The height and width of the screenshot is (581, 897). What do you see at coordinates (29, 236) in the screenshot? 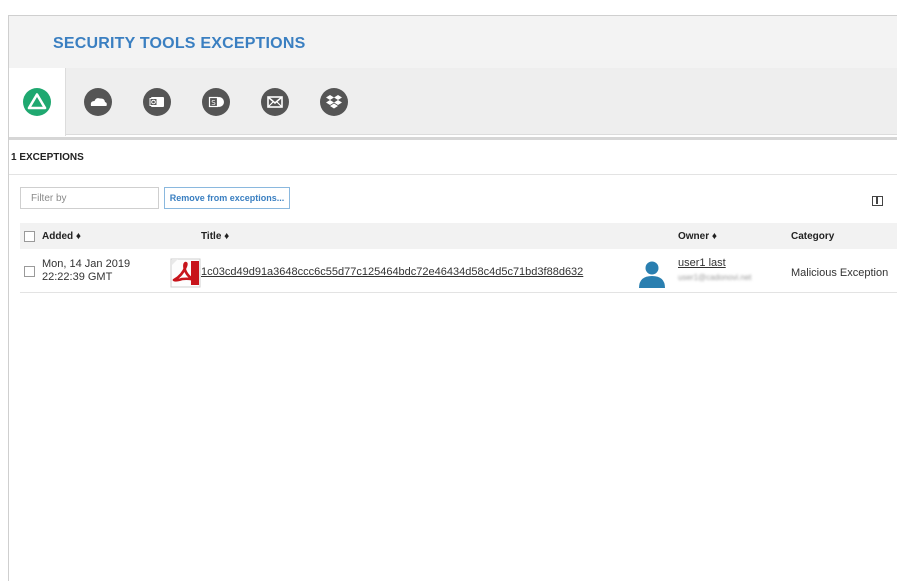
I see `select-all-checkbox` at bounding box center [29, 236].